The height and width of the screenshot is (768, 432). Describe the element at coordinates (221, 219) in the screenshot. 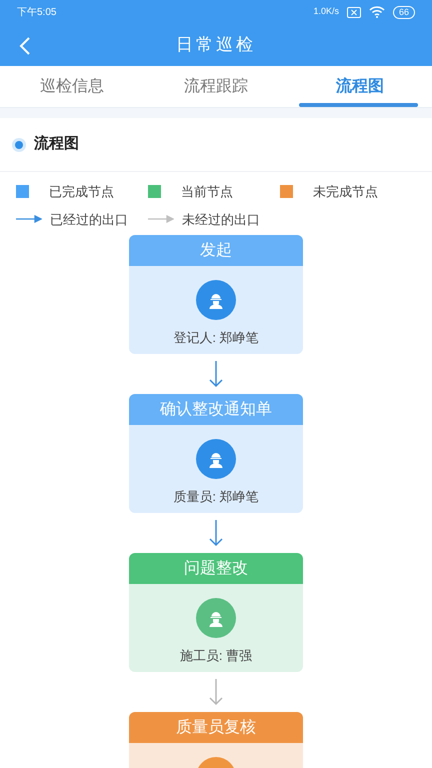

I see `legend-label: 未经过的出口` at that location.